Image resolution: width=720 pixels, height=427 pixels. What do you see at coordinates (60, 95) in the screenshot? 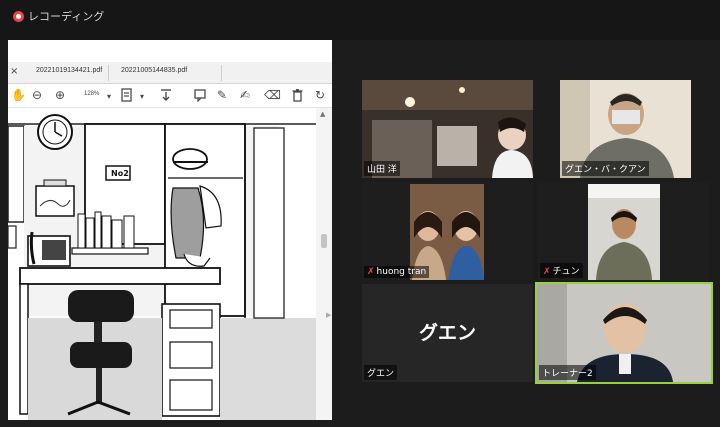
I see `zoom-in-icon: ⊕` at bounding box center [60, 95].